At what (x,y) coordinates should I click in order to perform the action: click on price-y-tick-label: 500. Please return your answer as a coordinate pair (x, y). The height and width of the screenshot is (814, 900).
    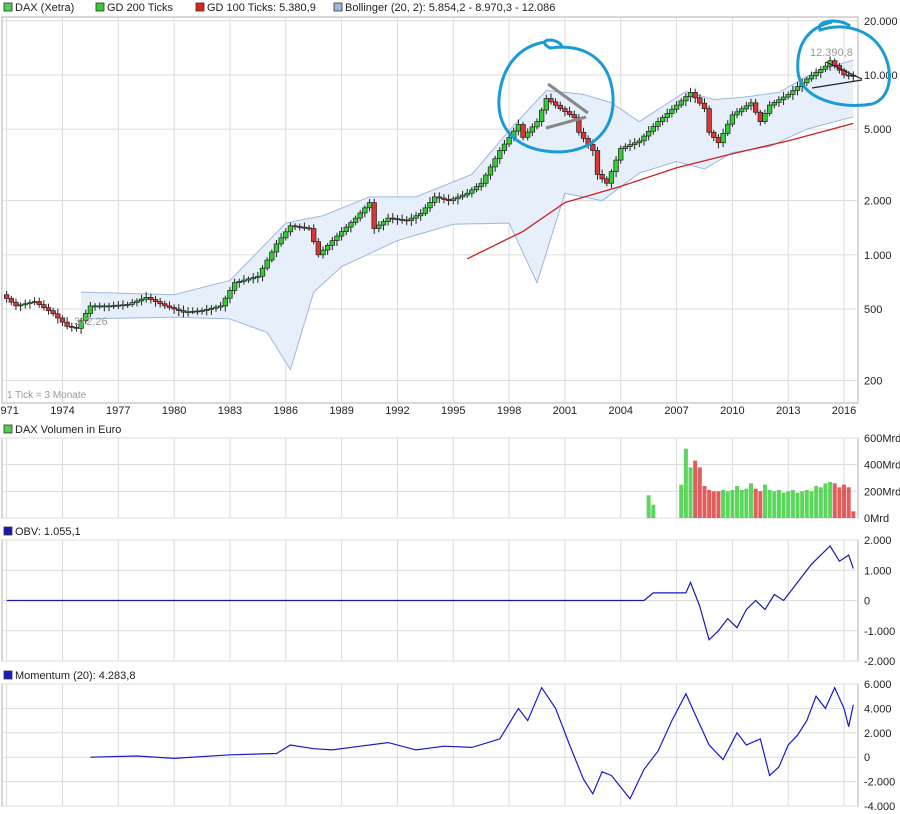
    Looking at the image, I should click on (873, 310).